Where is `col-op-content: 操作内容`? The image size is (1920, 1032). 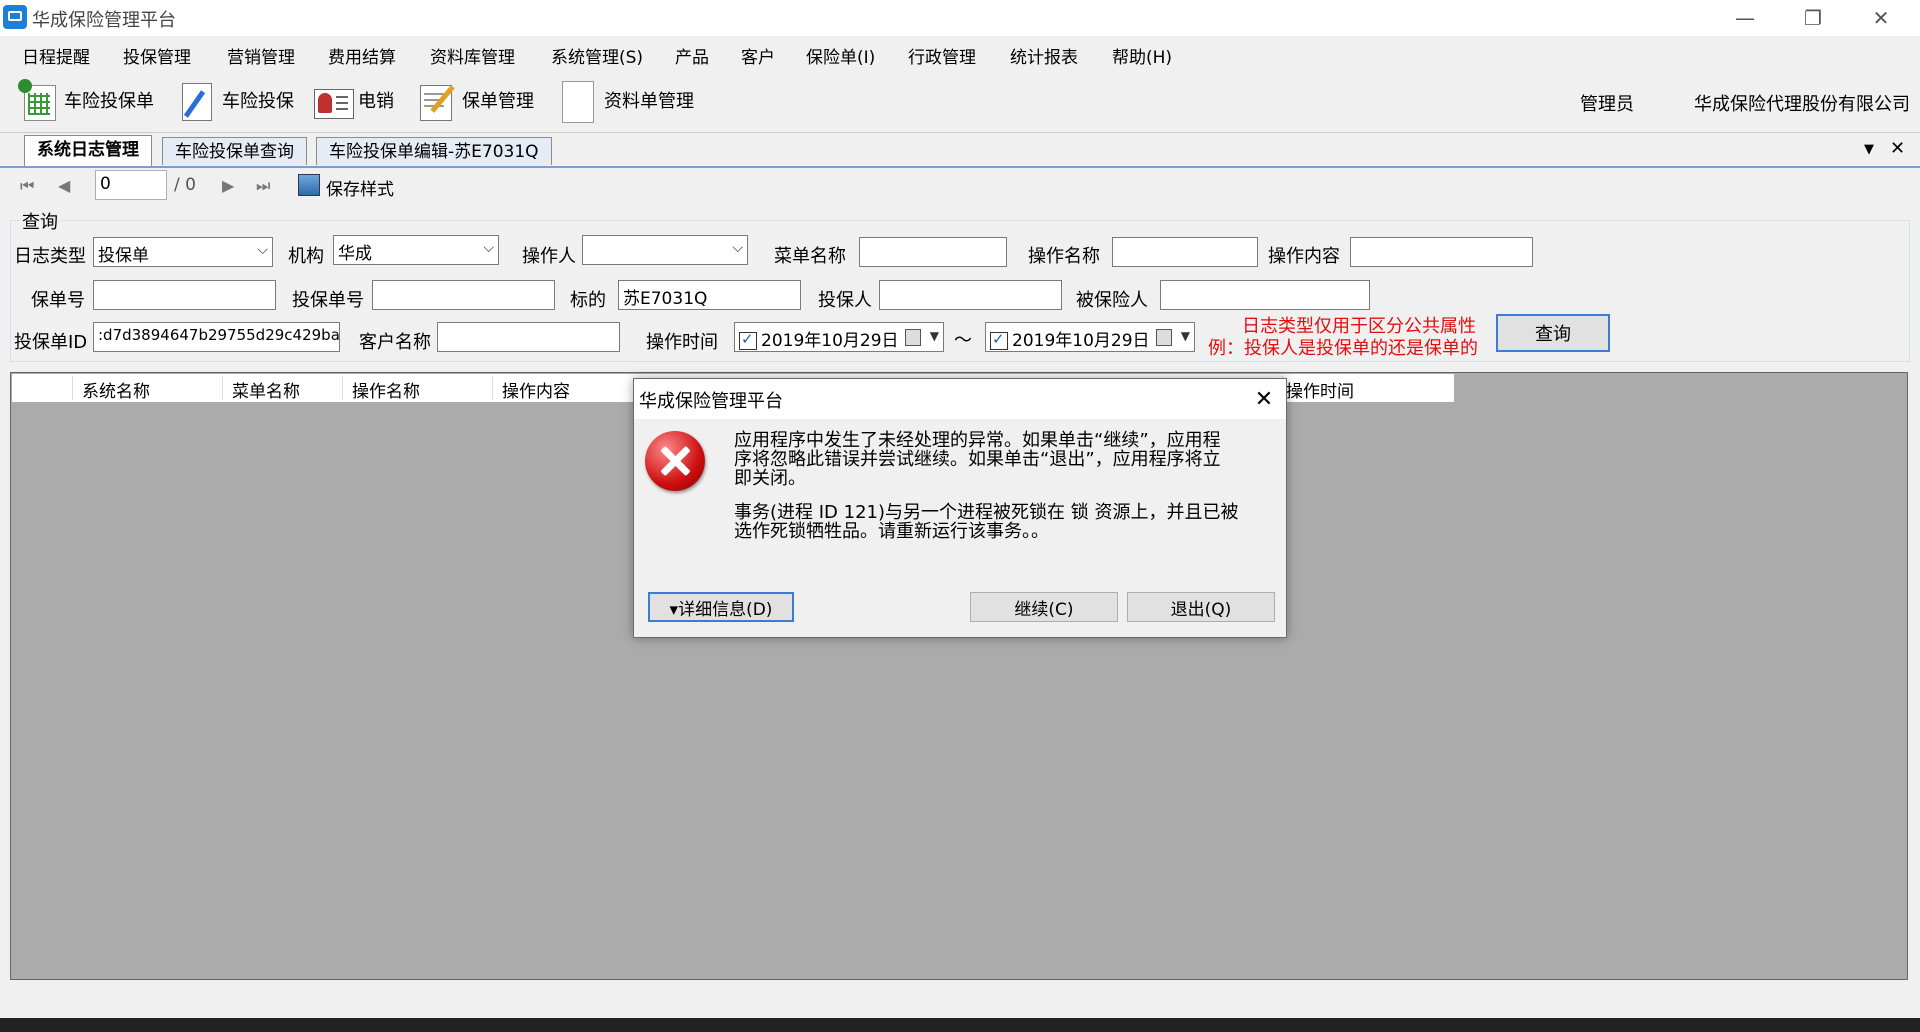 col-op-content: 操作内容 is located at coordinates (536, 389).